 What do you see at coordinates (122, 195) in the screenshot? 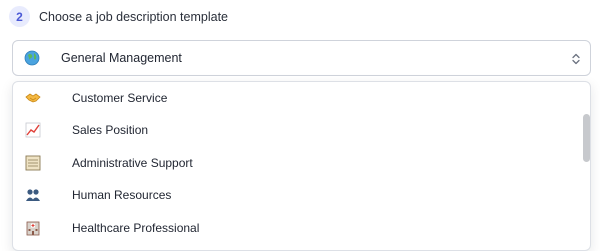
I see `option-label: Human Resources` at bounding box center [122, 195].